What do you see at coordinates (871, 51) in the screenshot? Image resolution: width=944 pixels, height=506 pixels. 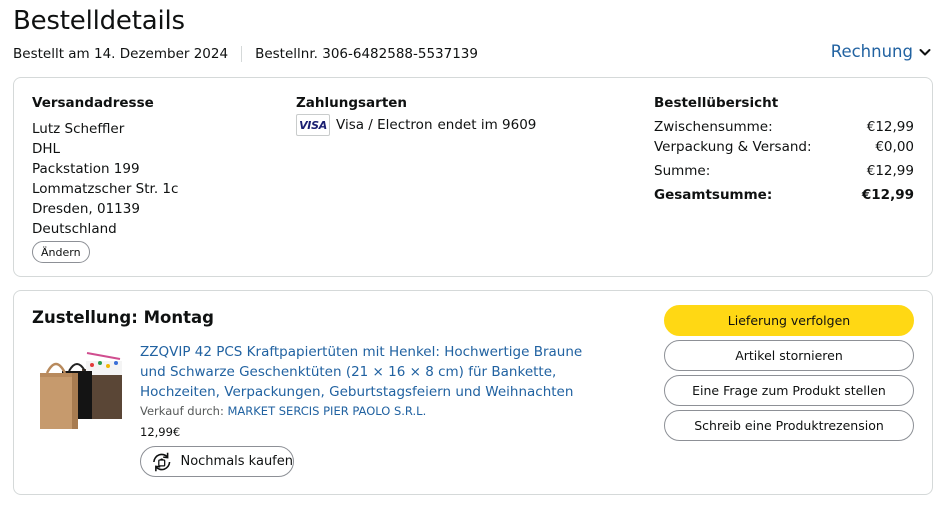 I see `invoice-label: Rechnung` at bounding box center [871, 51].